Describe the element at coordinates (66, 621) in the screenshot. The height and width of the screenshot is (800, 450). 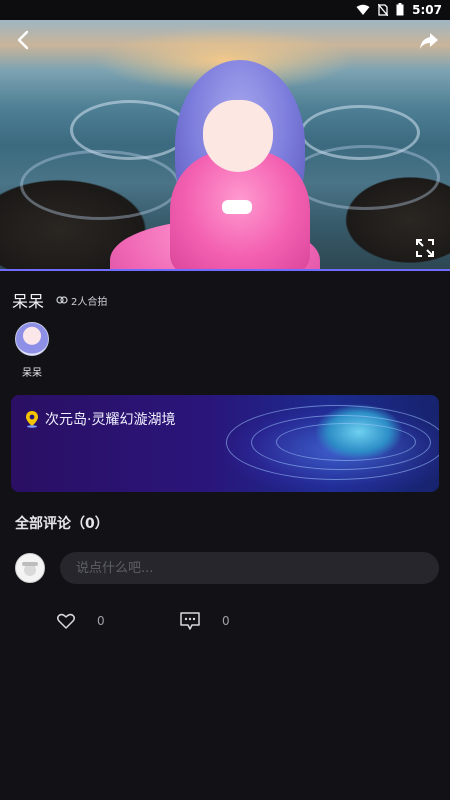
I see `heart-icon` at that location.